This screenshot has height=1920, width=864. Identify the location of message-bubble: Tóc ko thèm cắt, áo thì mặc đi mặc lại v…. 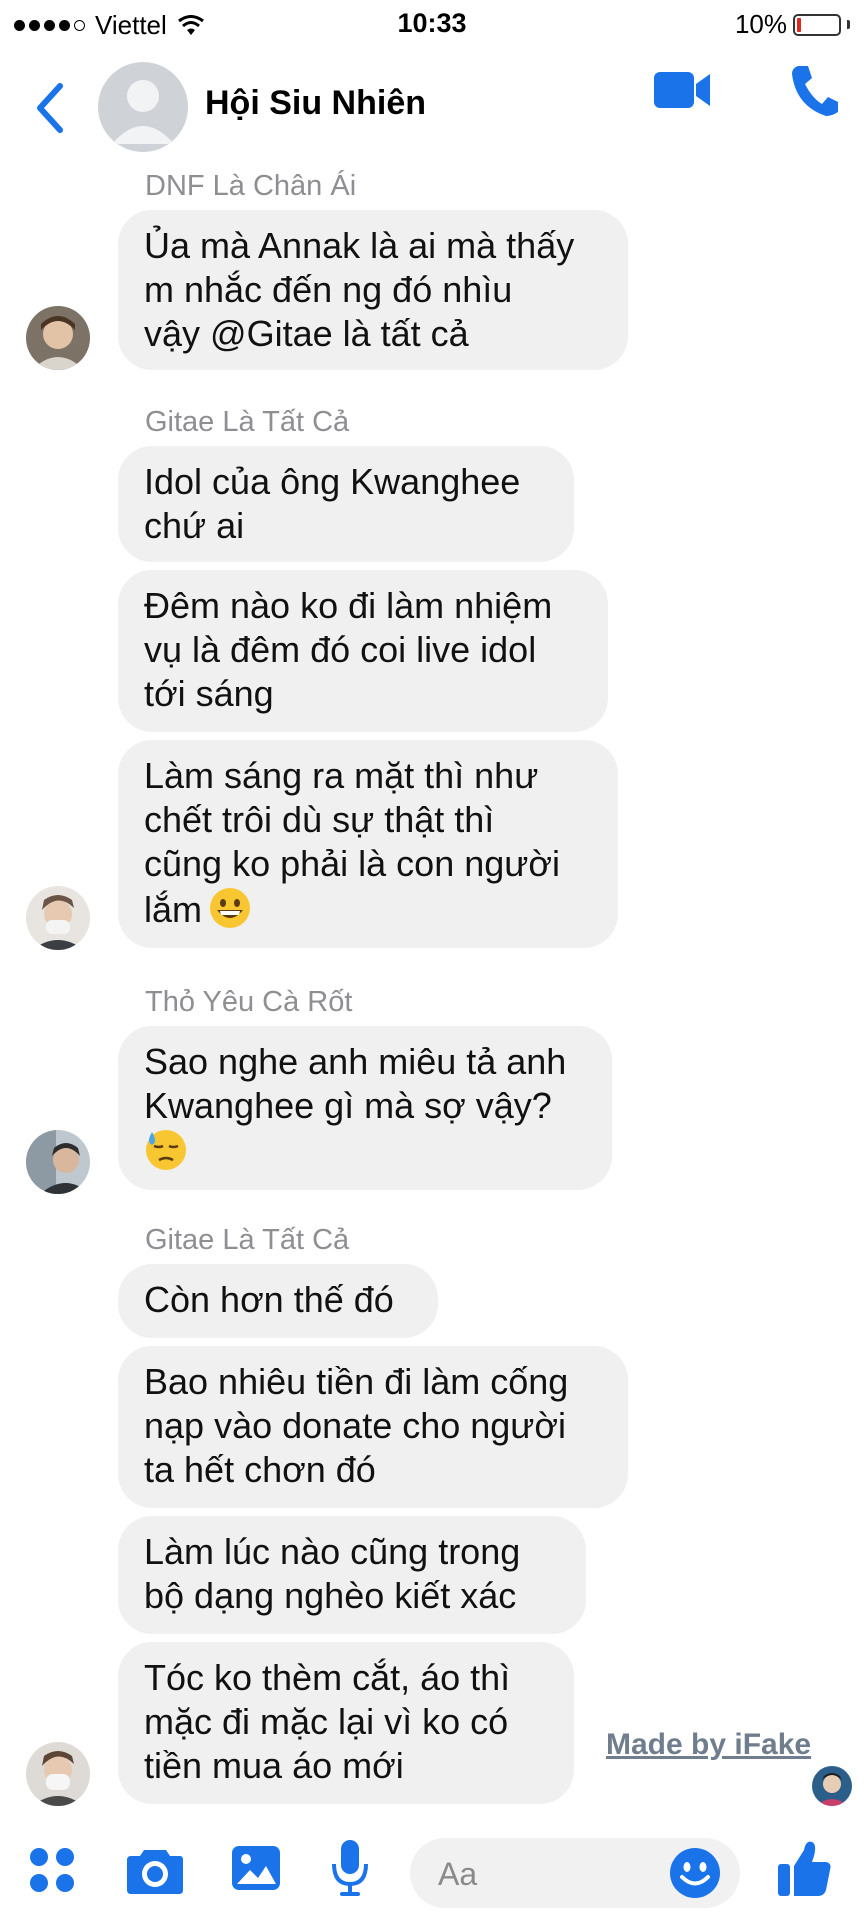
(346, 1723).